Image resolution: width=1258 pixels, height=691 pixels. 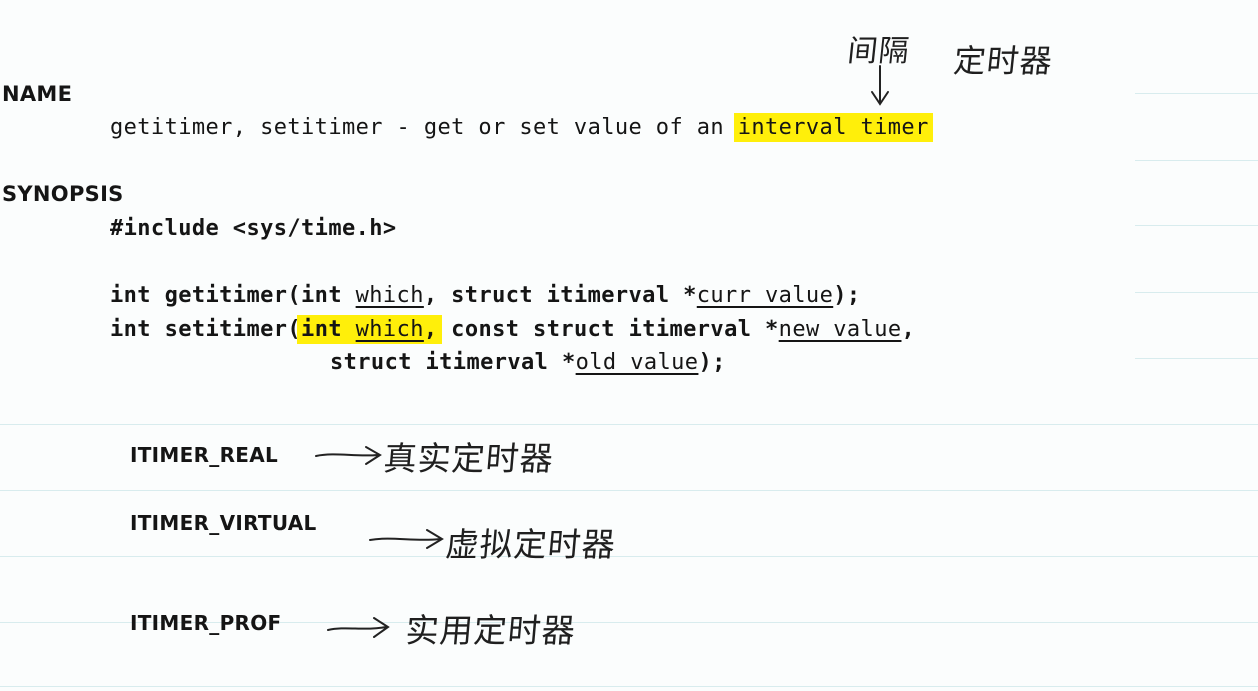 What do you see at coordinates (379, 542) in the screenshot?
I see `annotation-arrows` at bounding box center [379, 542].